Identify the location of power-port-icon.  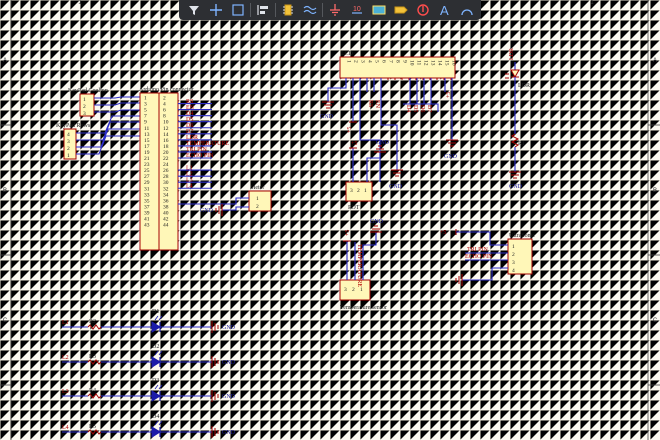
(335, 10).